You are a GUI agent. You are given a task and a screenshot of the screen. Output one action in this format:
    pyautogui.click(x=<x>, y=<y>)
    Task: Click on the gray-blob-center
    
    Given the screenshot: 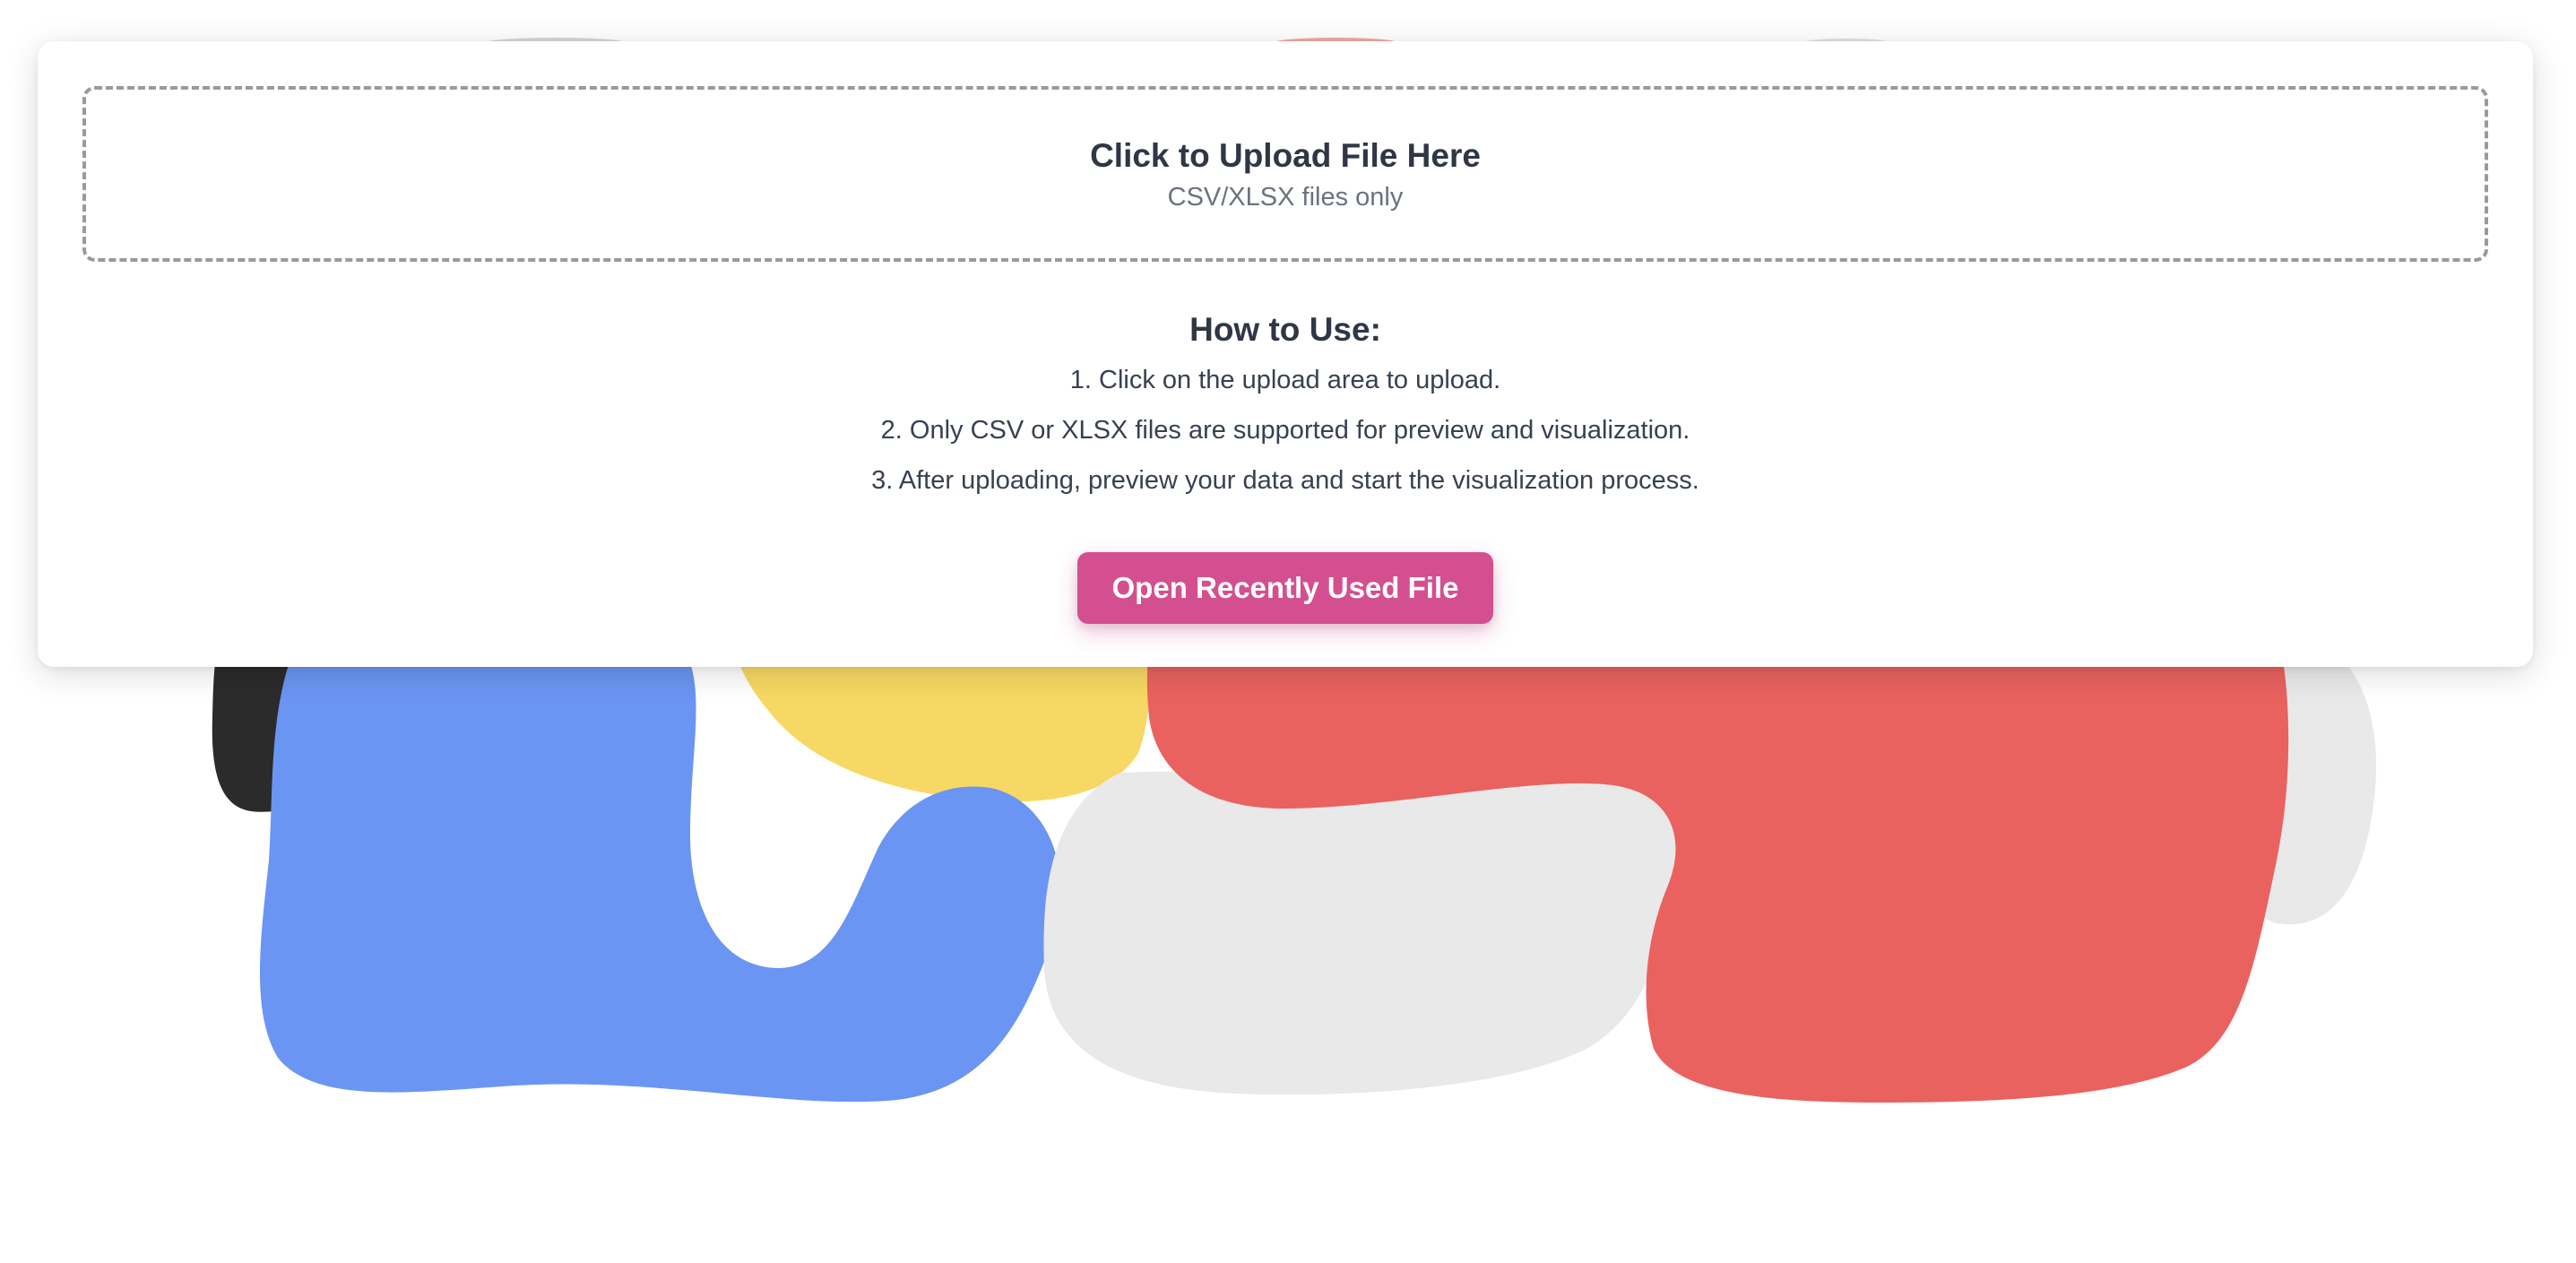 What is the action you would take?
    pyautogui.click(x=1360, y=933)
    